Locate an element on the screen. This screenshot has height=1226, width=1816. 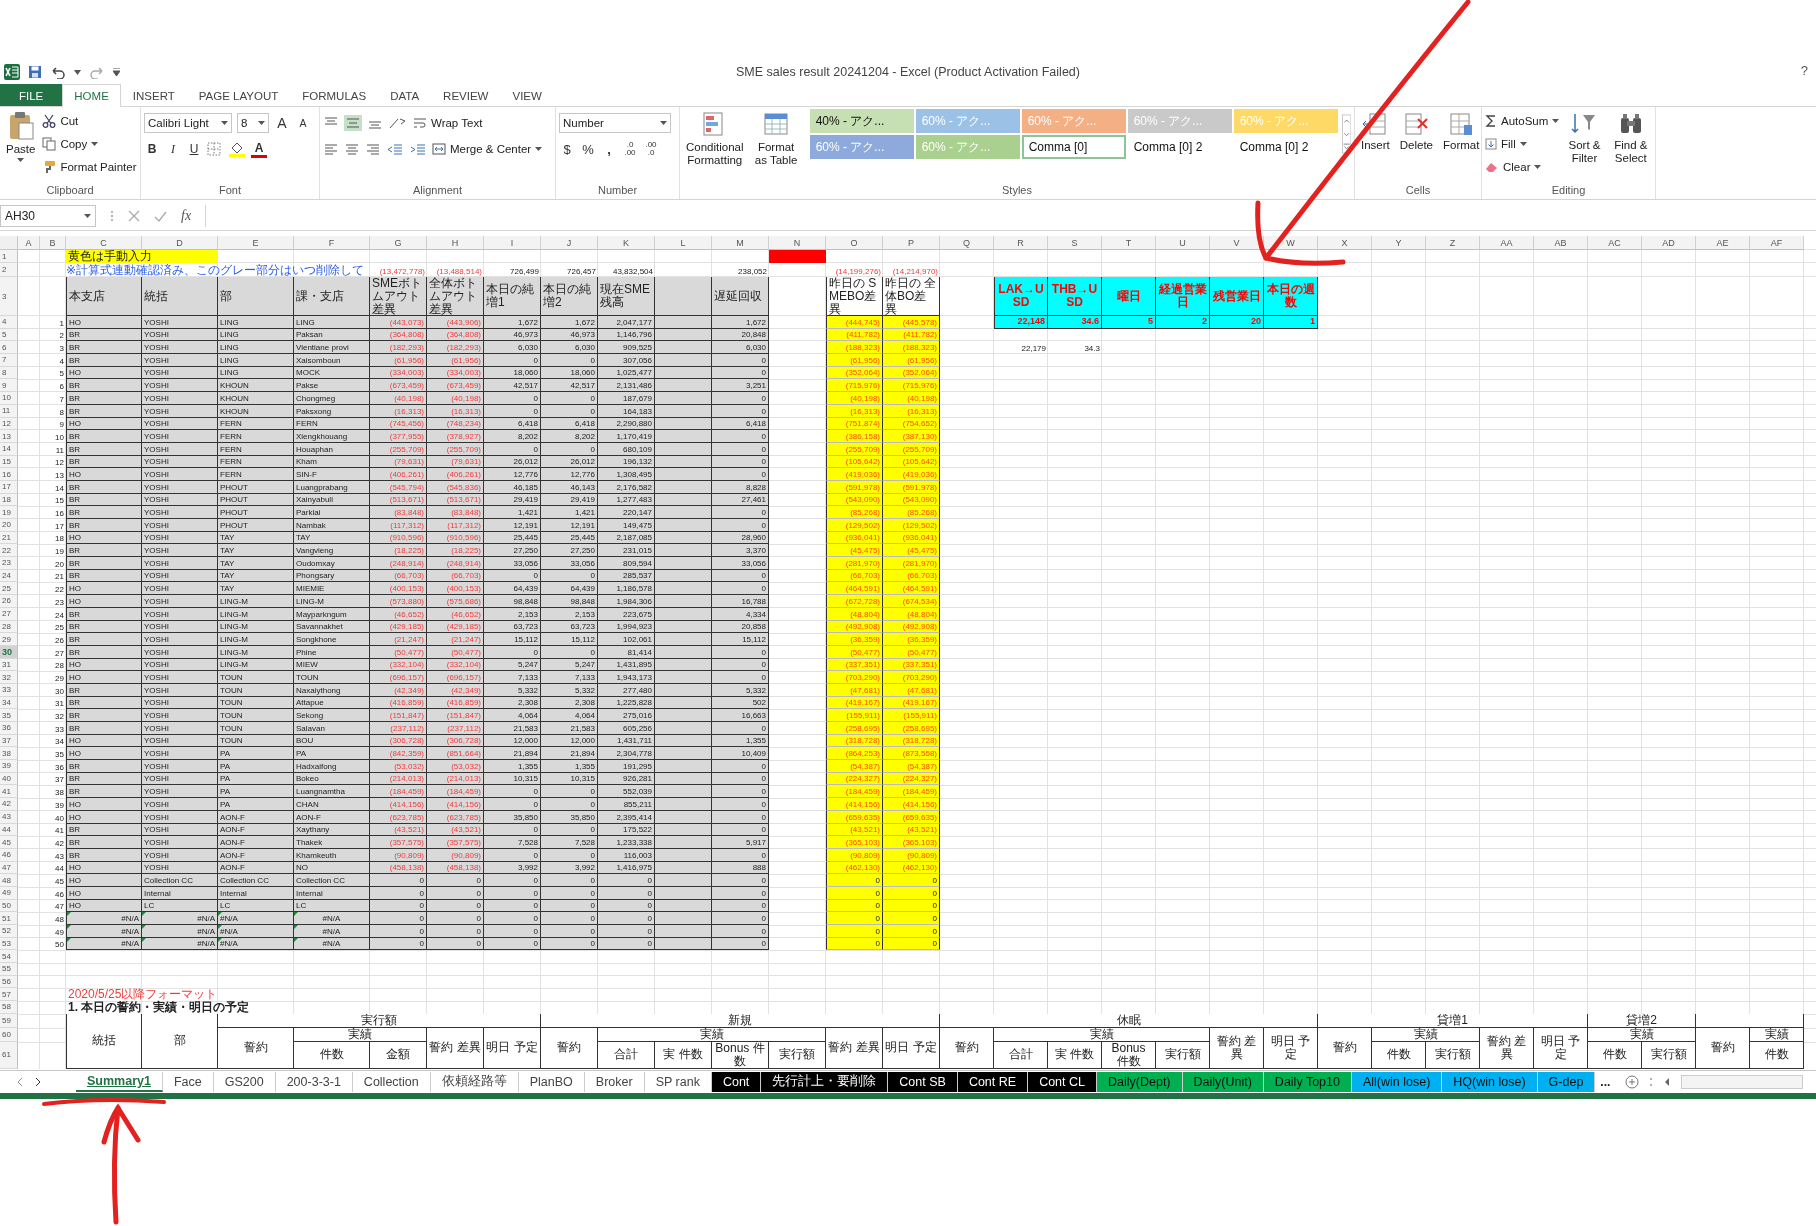
row-header: 35 is located at coordinates (9, 715).